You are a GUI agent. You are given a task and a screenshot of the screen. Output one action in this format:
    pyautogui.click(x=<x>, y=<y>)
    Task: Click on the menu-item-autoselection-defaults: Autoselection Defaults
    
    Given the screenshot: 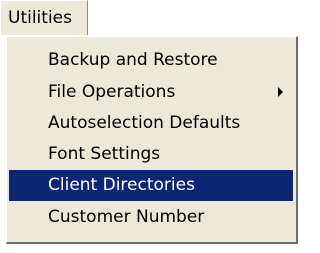 What is the action you would take?
    pyautogui.click(x=151, y=123)
    